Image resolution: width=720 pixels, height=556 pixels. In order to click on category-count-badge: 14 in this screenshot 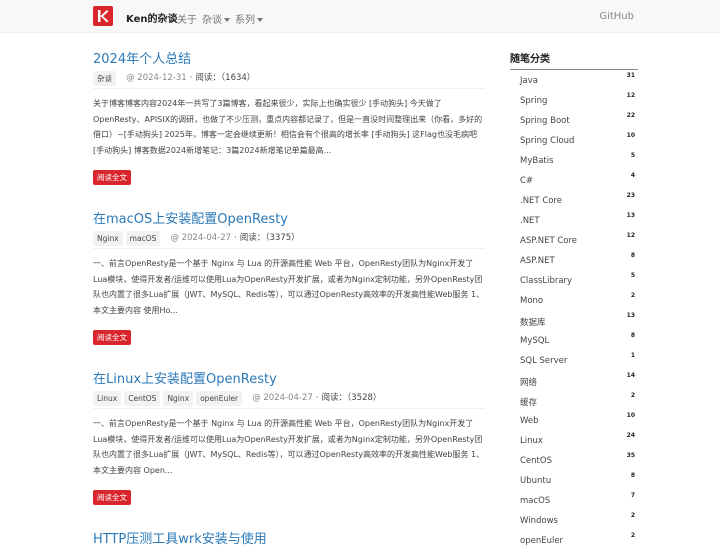, I will do `click(630, 375)`.